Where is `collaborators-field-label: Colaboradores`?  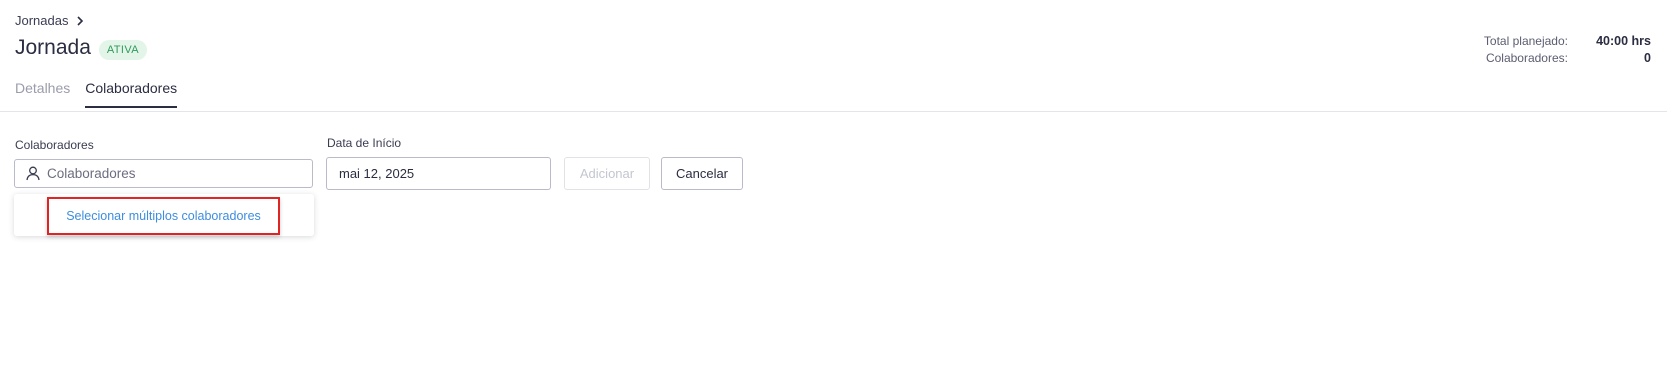
collaborators-field-label: Colaboradores is located at coordinates (54, 145).